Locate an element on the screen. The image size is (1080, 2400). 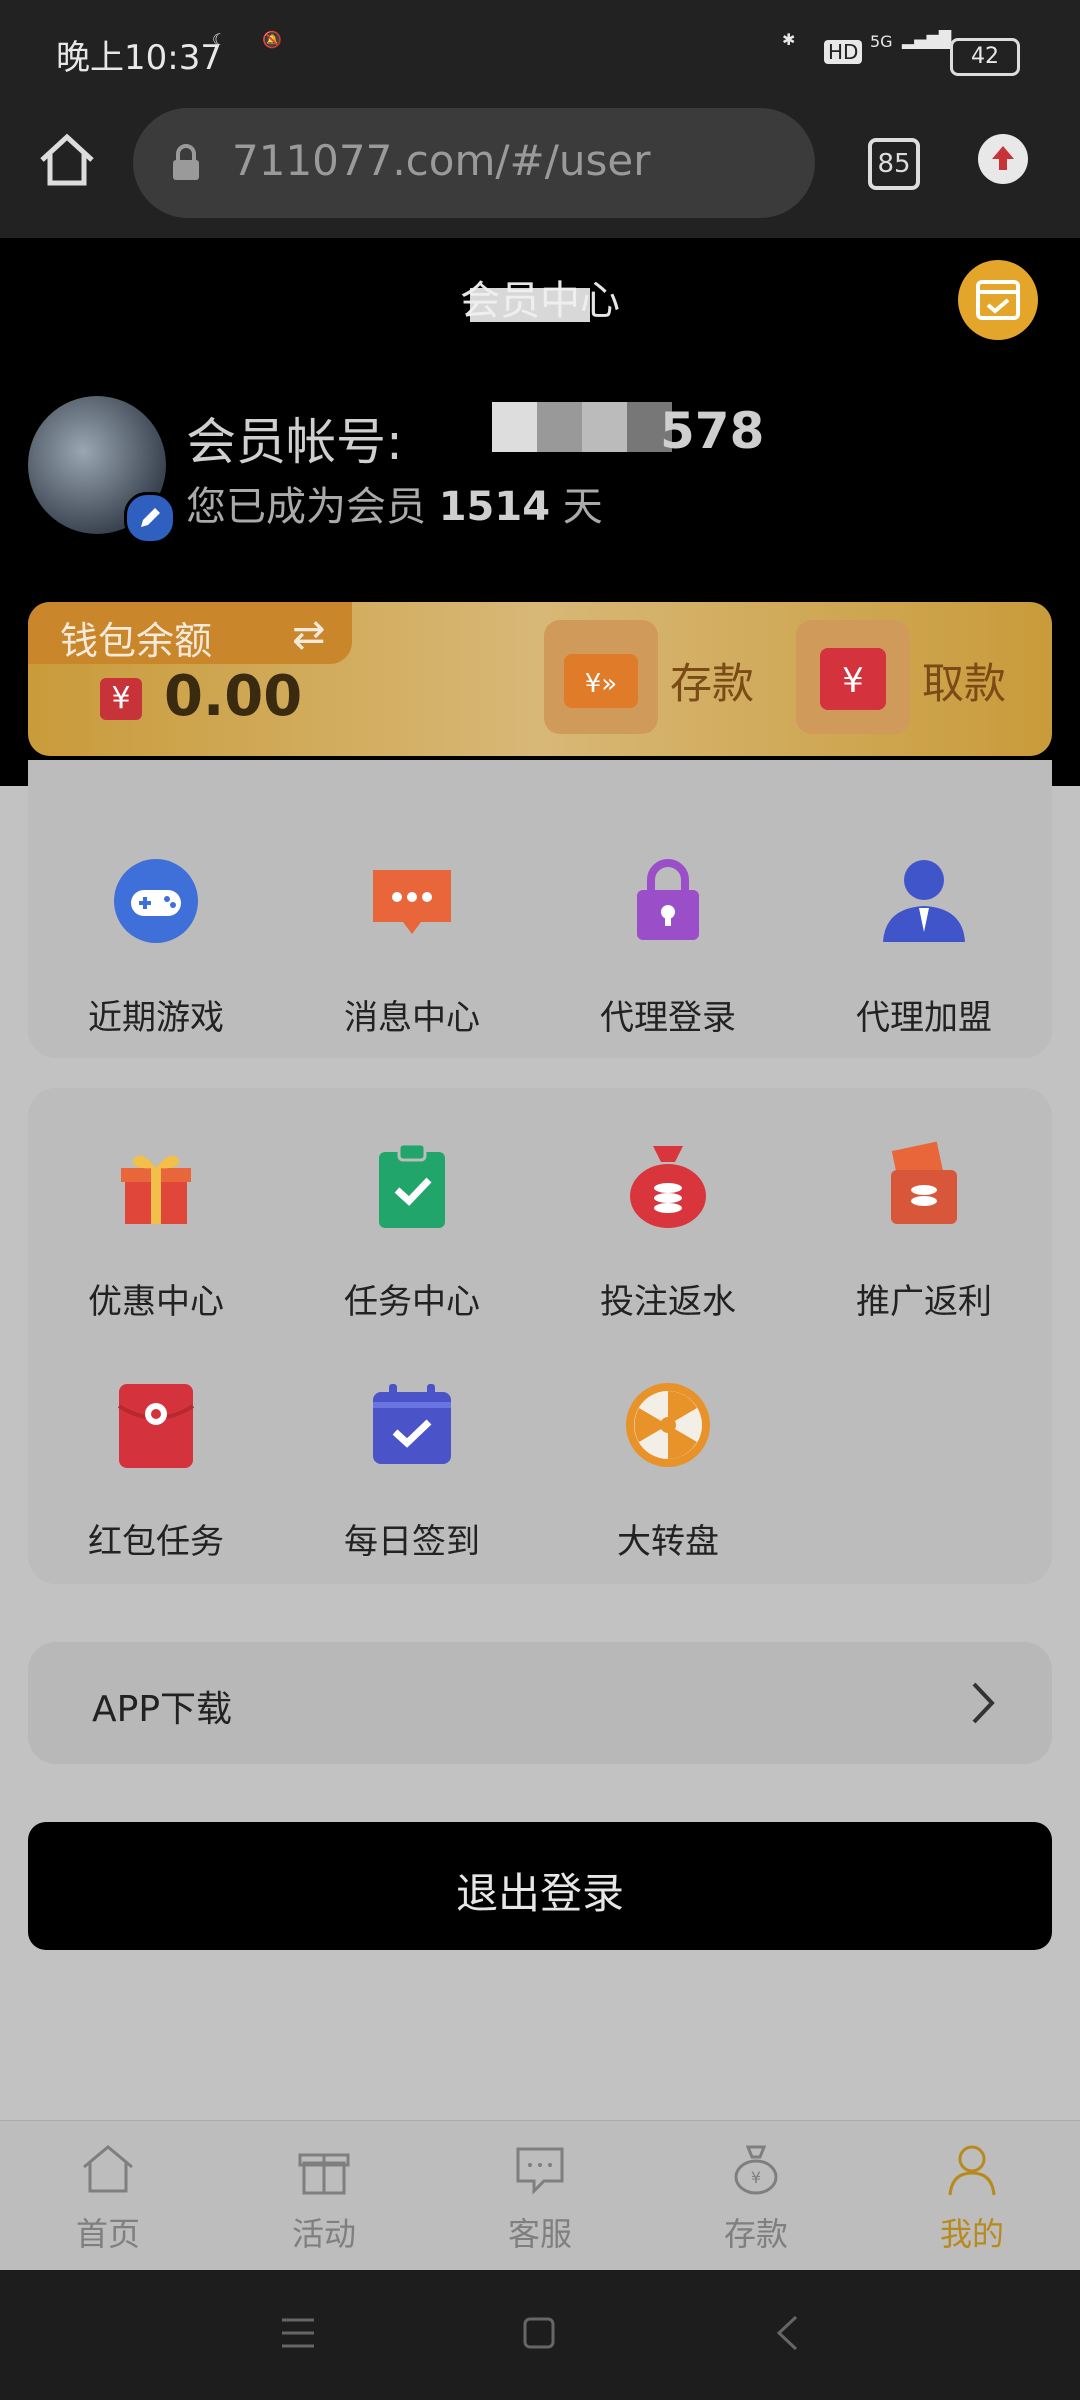
nav-support-label: 客服 is located at coordinates (539, 2234).